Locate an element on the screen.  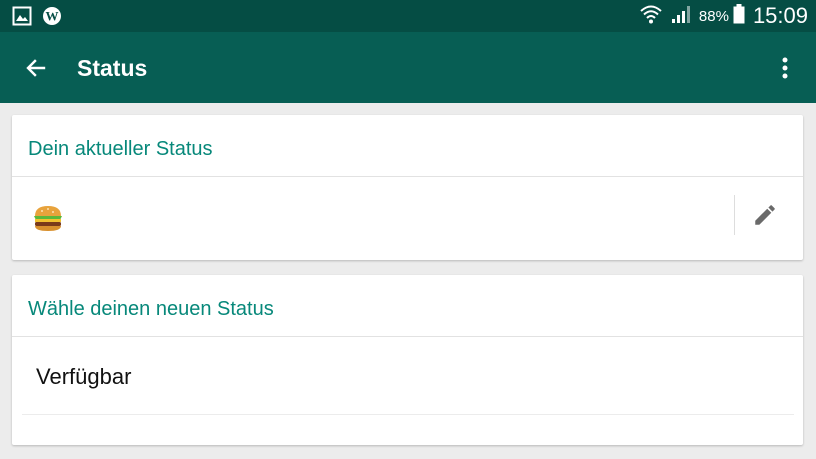
list-divider is located at coordinates (408, 414).